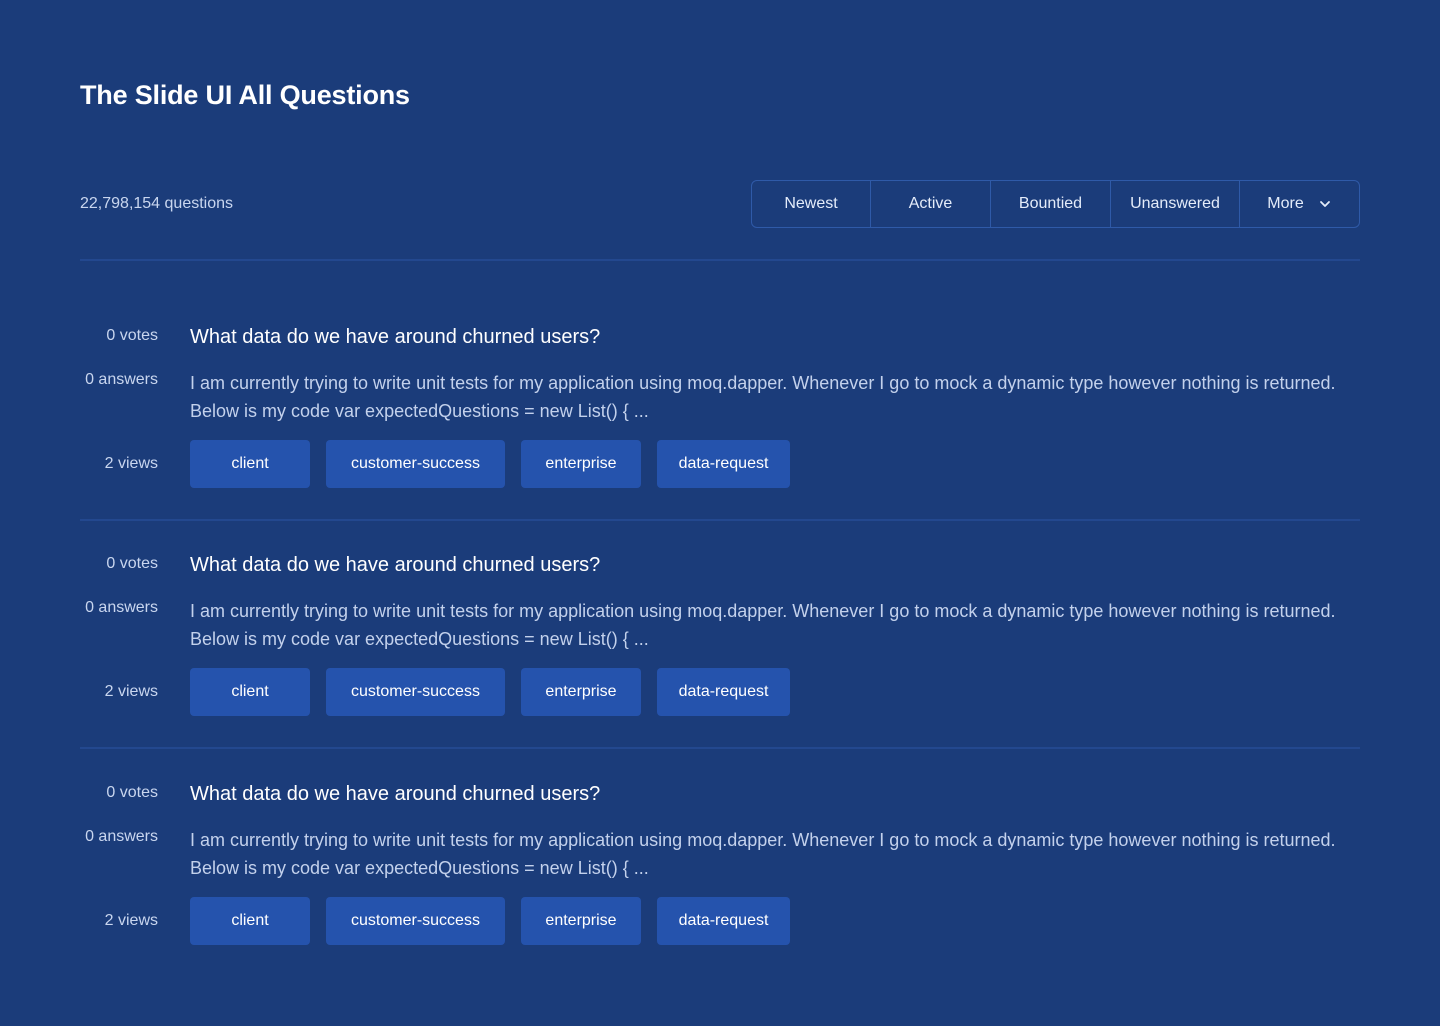  Describe the element at coordinates (157, 203) in the screenshot. I see `question-count: 22,798,154 questions` at that location.